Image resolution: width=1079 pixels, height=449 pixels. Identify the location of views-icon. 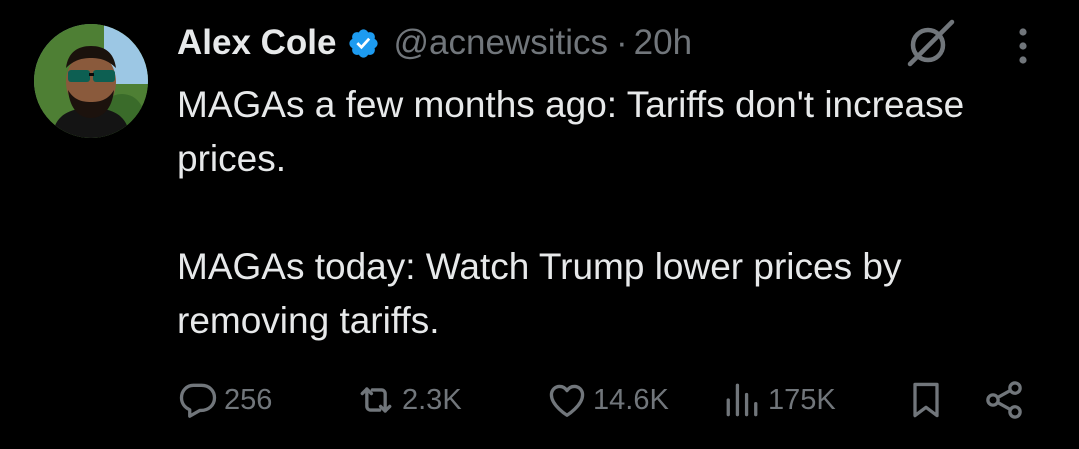
(742, 400).